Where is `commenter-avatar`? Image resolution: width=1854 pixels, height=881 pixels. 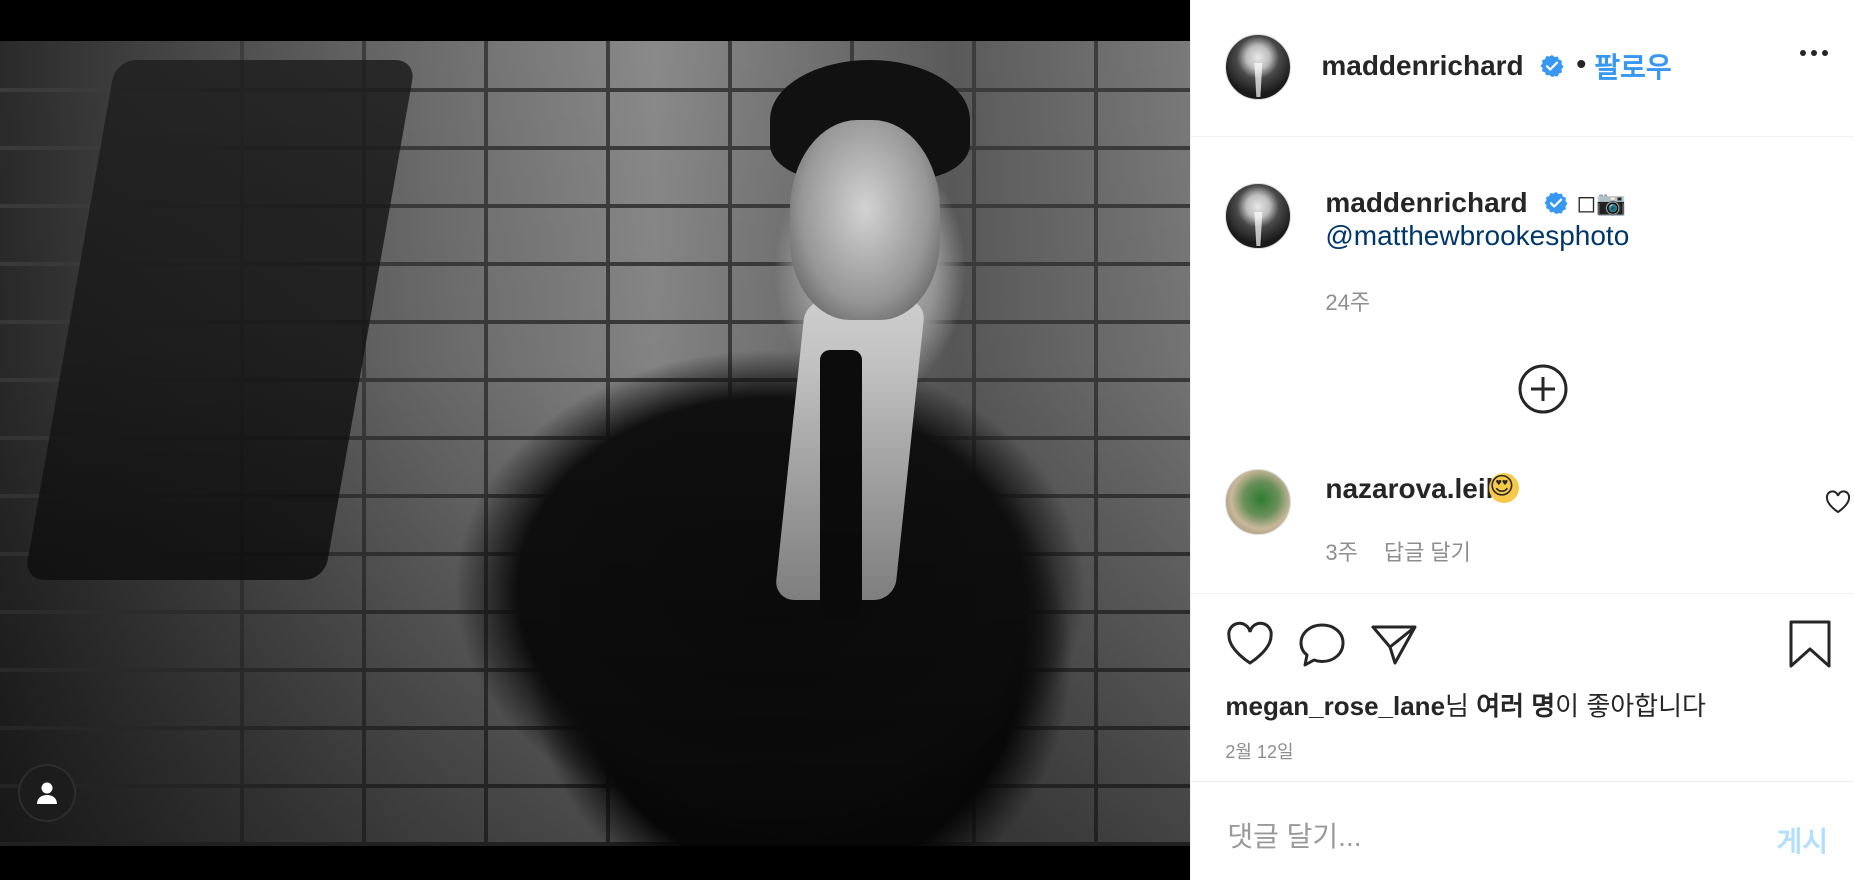 commenter-avatar is located at coordinates (1258, 502).